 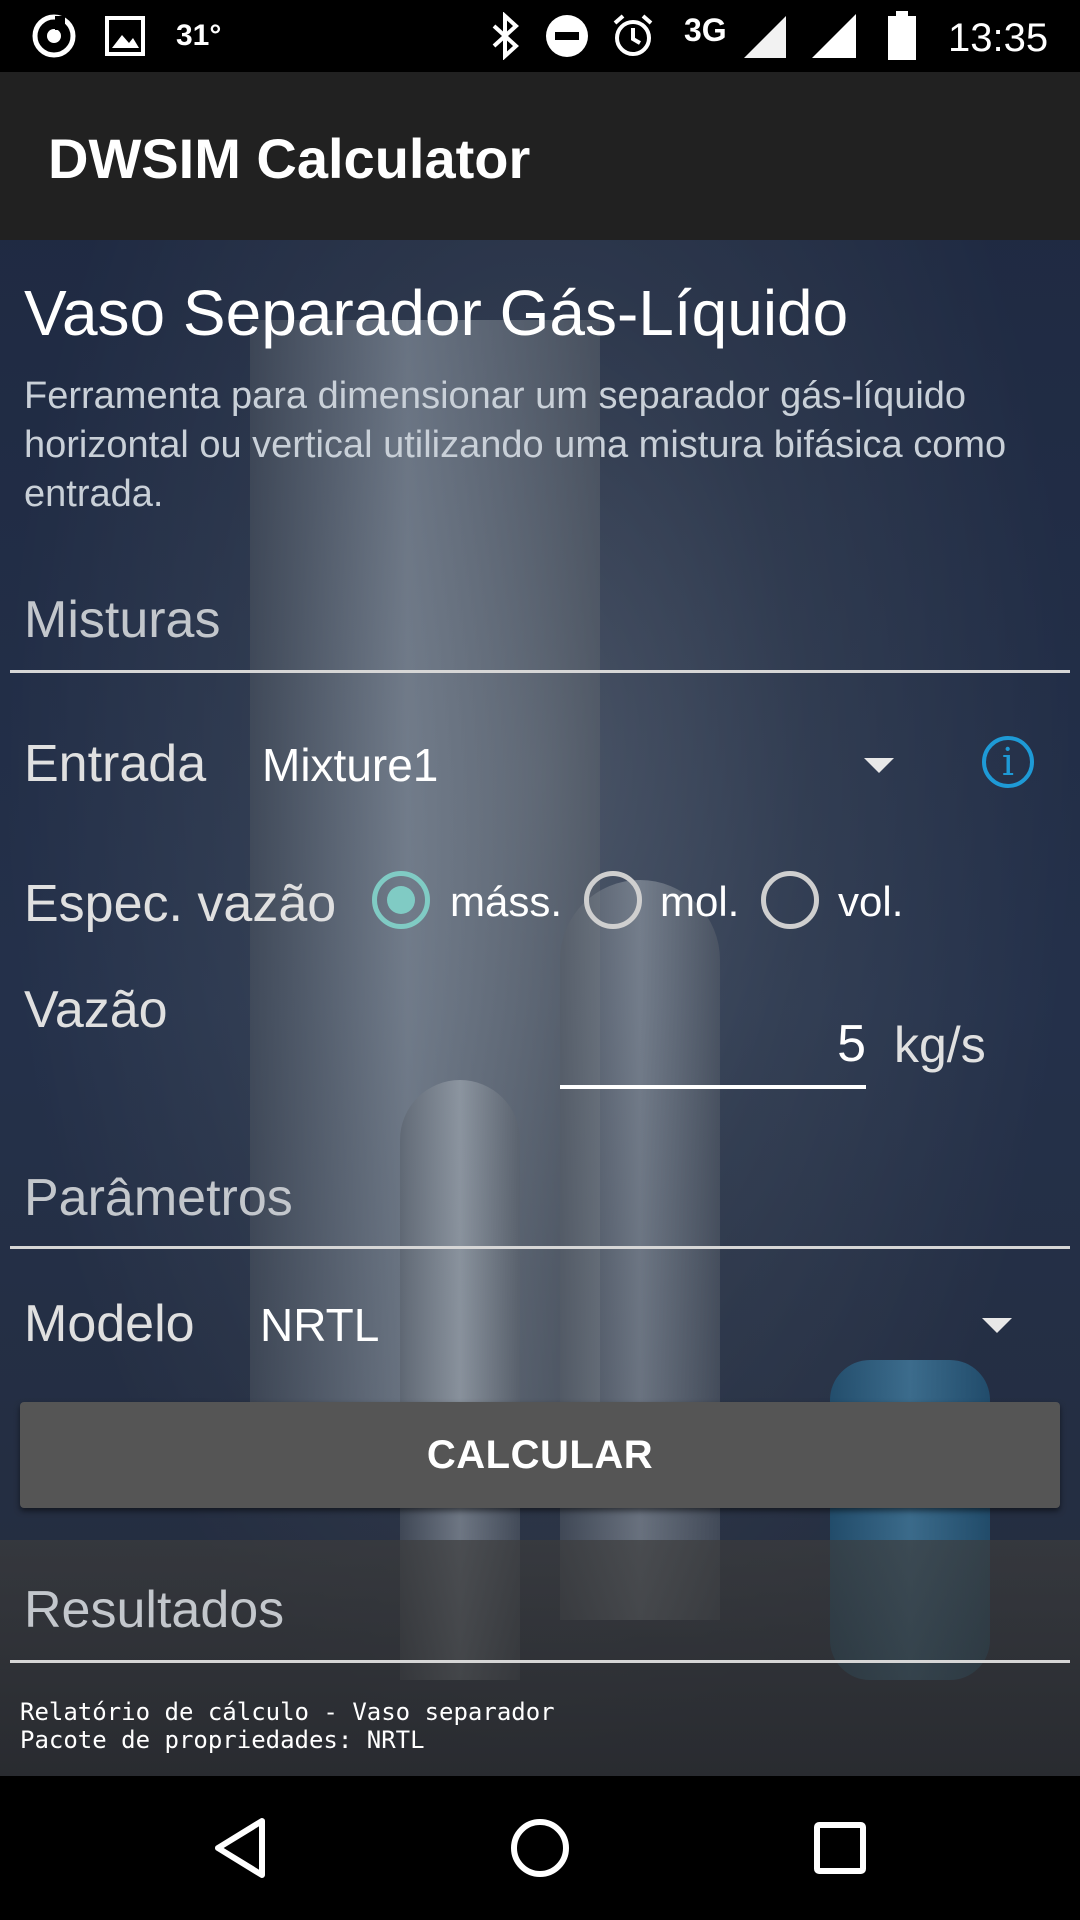 What do you see at coordinates (350, 765) in the screenshot?
I see `entrada-value: Mixture1` at bounding box center [350, 765].